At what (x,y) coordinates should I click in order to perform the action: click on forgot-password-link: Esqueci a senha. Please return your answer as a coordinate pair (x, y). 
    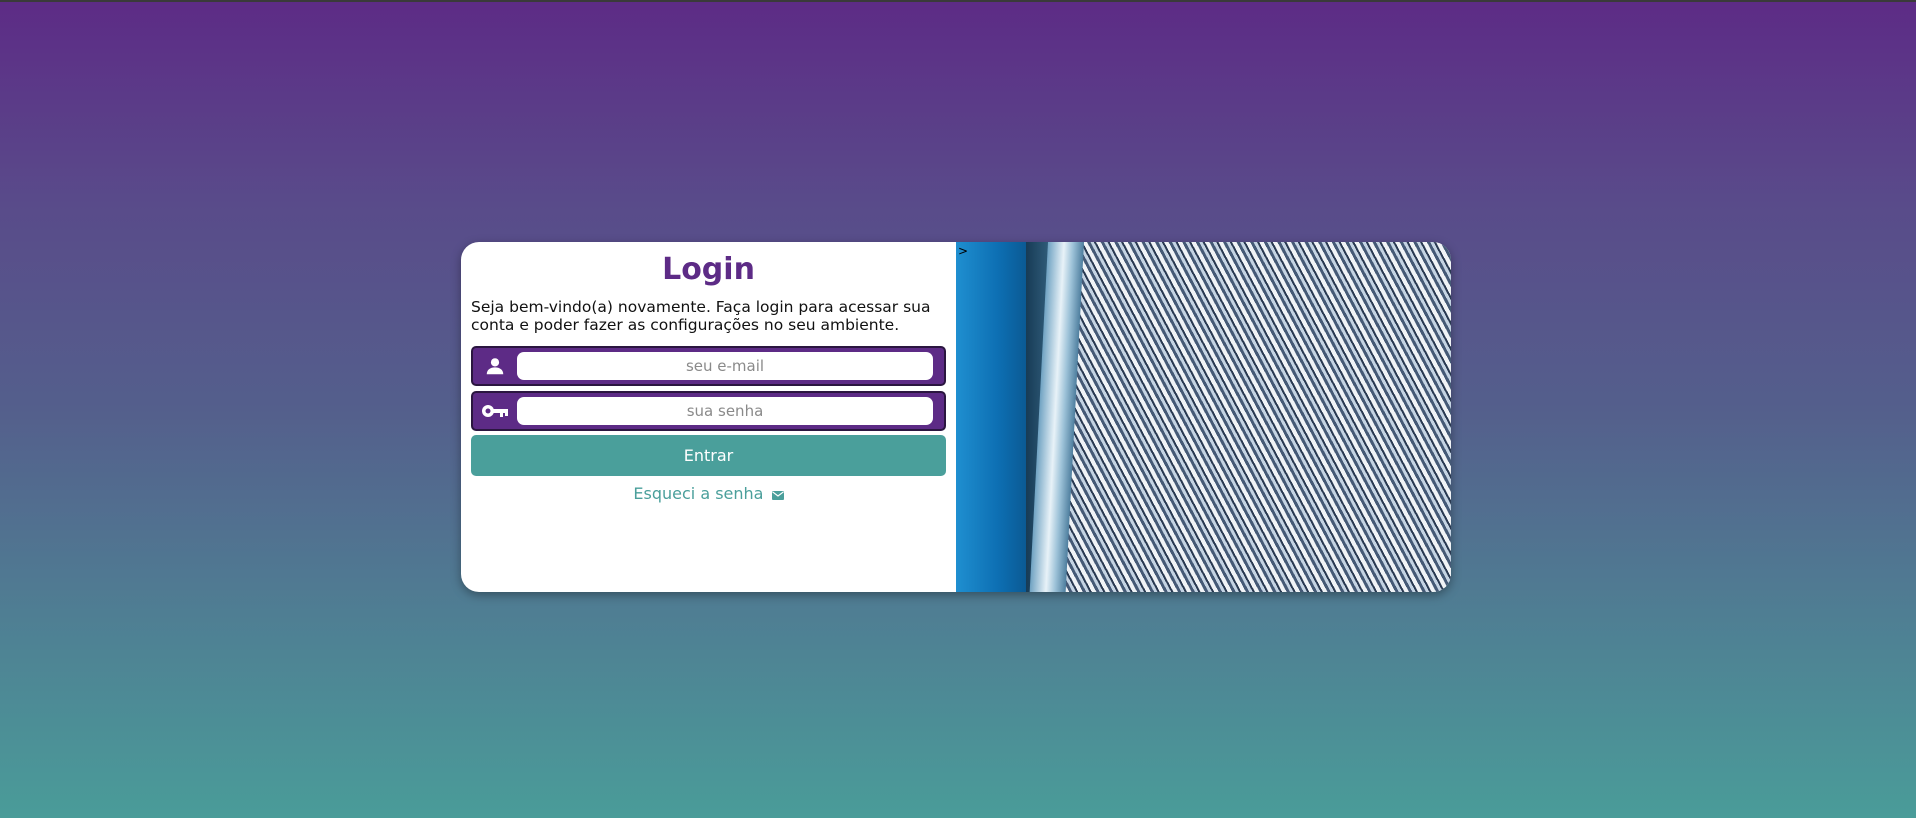
    Looking at the image, I should click on (708, 494).